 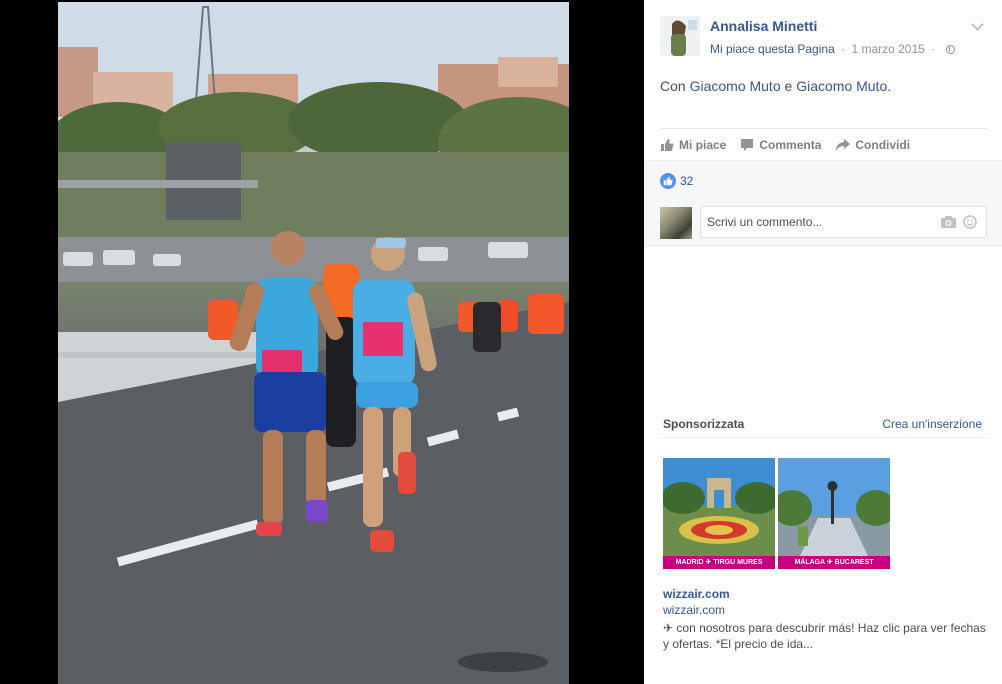 I want to click on ad-carousel: MADRID ✈ TIRGU MURES MÁLAGA ✈ BUCAREST, so click(x=778, y=513).